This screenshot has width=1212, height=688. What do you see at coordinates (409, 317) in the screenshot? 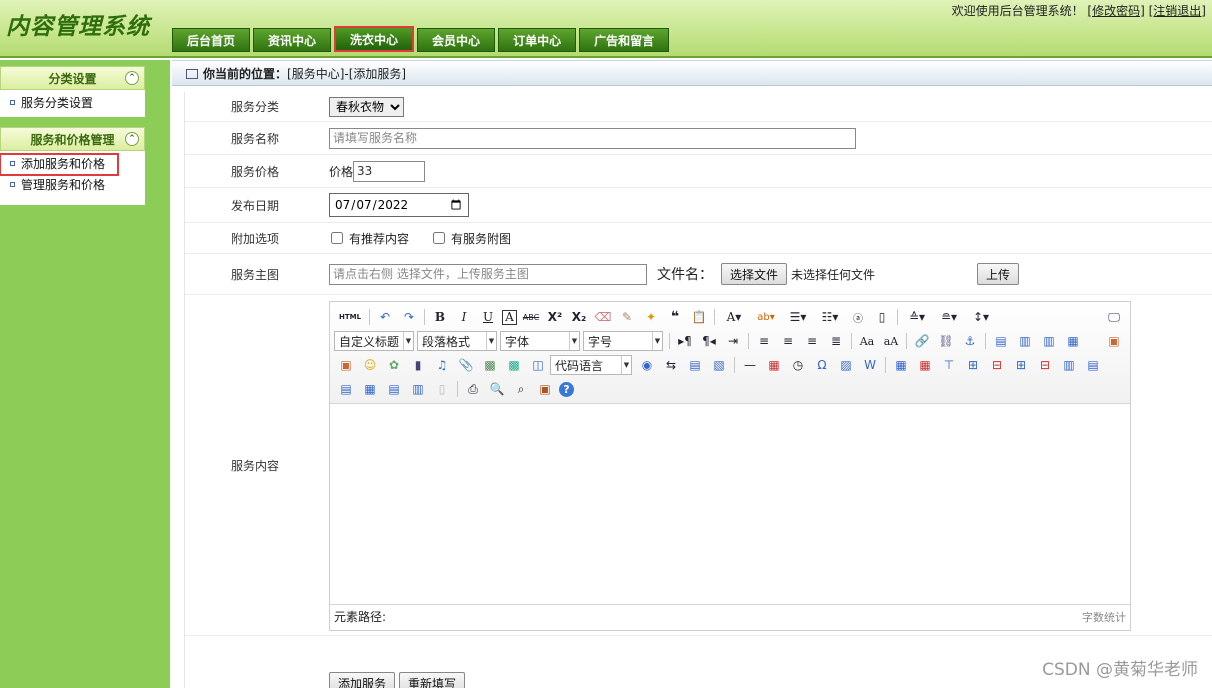
I see `redo-icon: ↷` at bounding box center [409, 317].